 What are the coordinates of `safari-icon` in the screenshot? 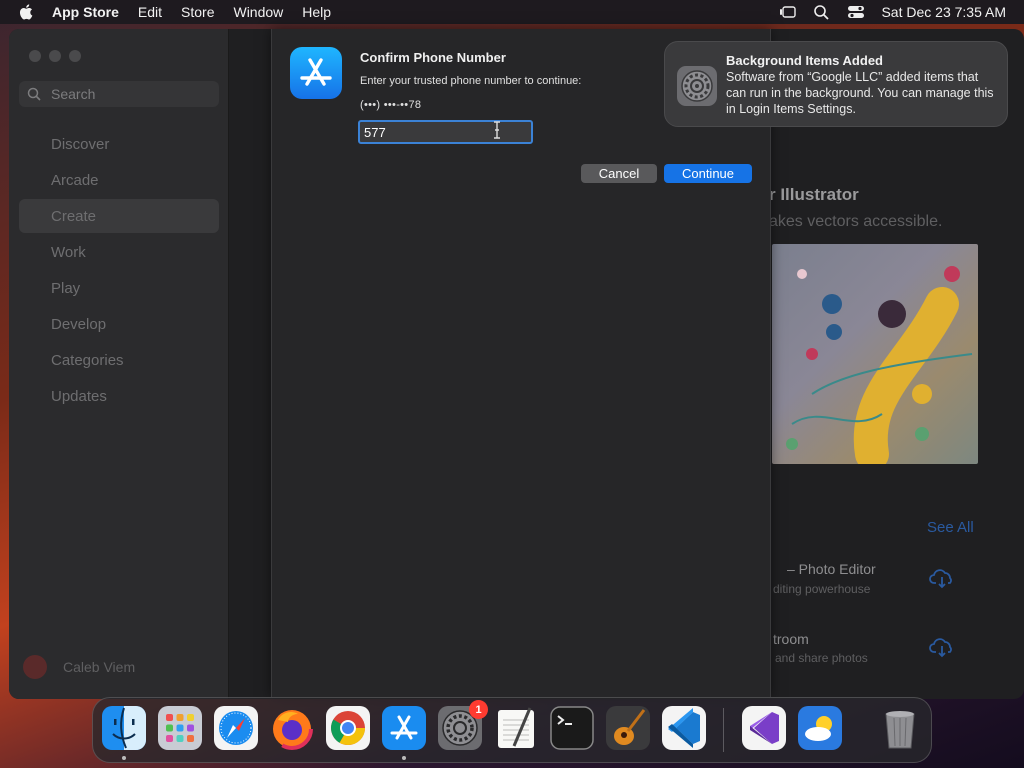 It's located at (236, 728).